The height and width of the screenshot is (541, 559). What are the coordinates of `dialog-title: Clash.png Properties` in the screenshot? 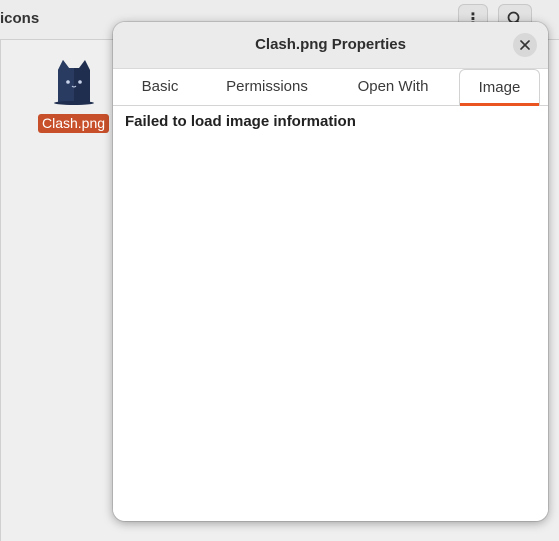 It's located at (330, 44).